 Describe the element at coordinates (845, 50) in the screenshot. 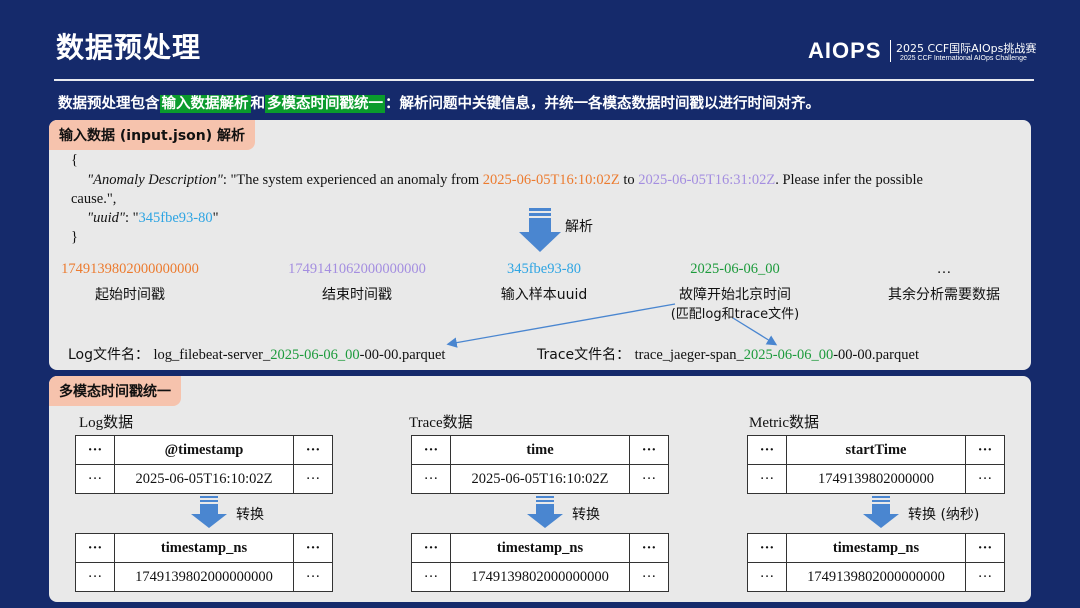

I see `logo-mark: AIOPS` at that location.